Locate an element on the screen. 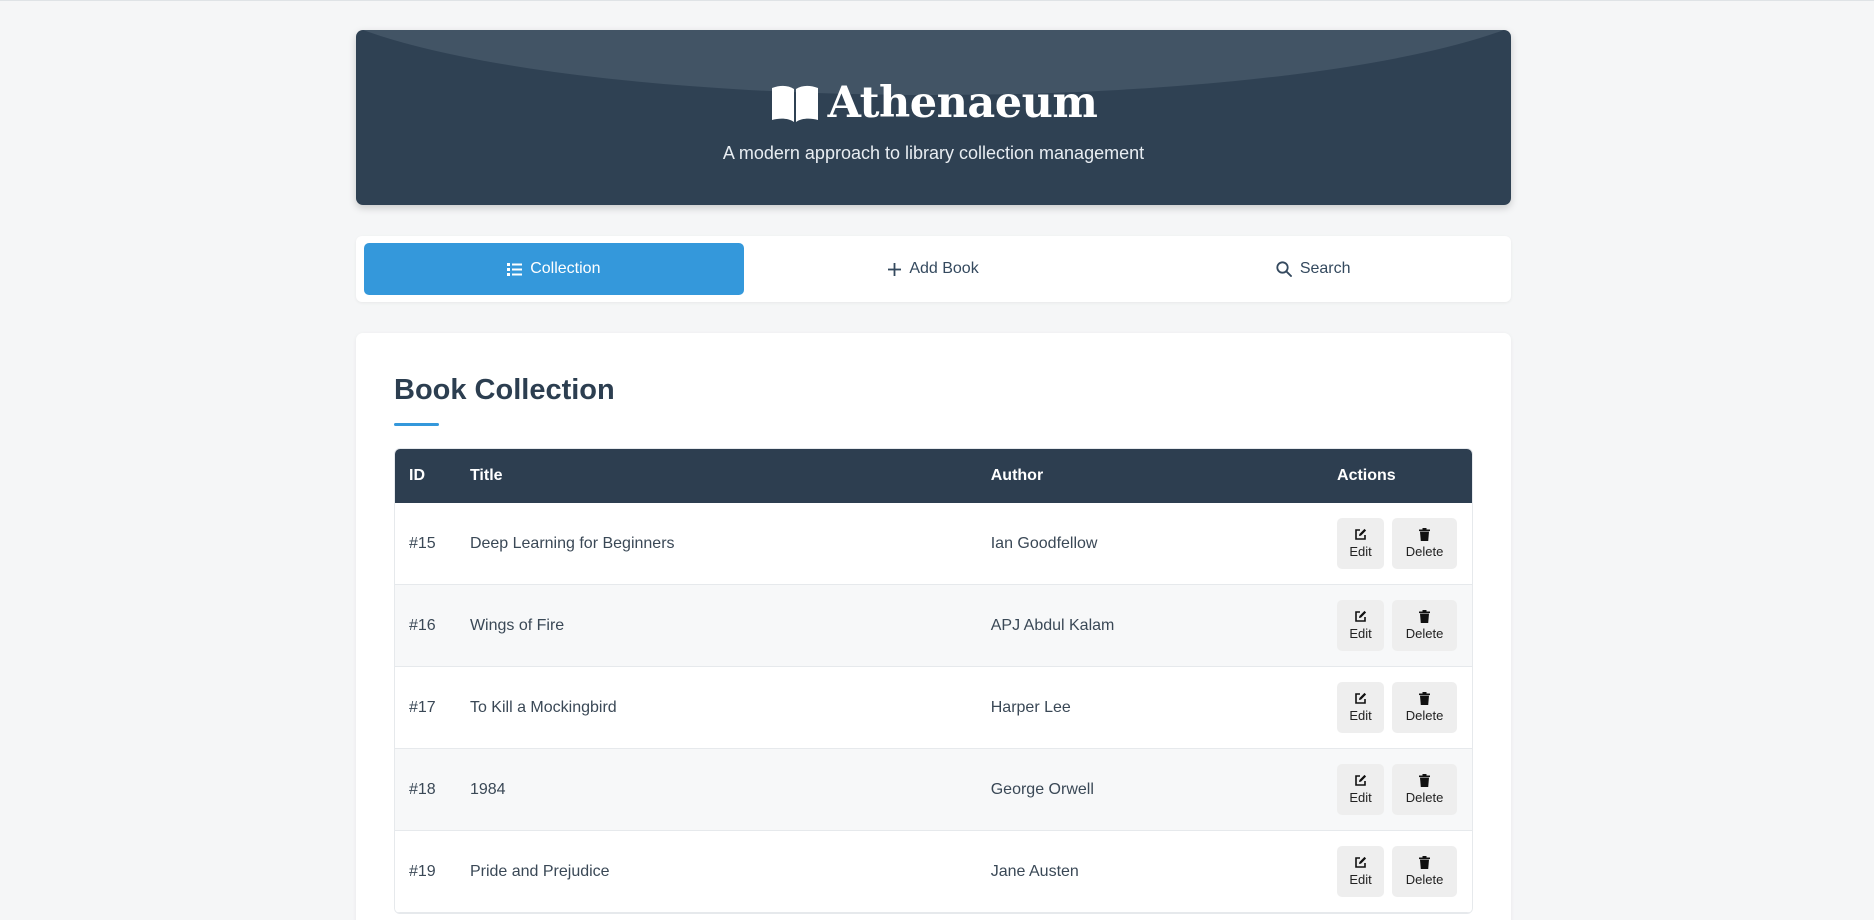  brand: Athenaeum is located at coordinates (933, 103).